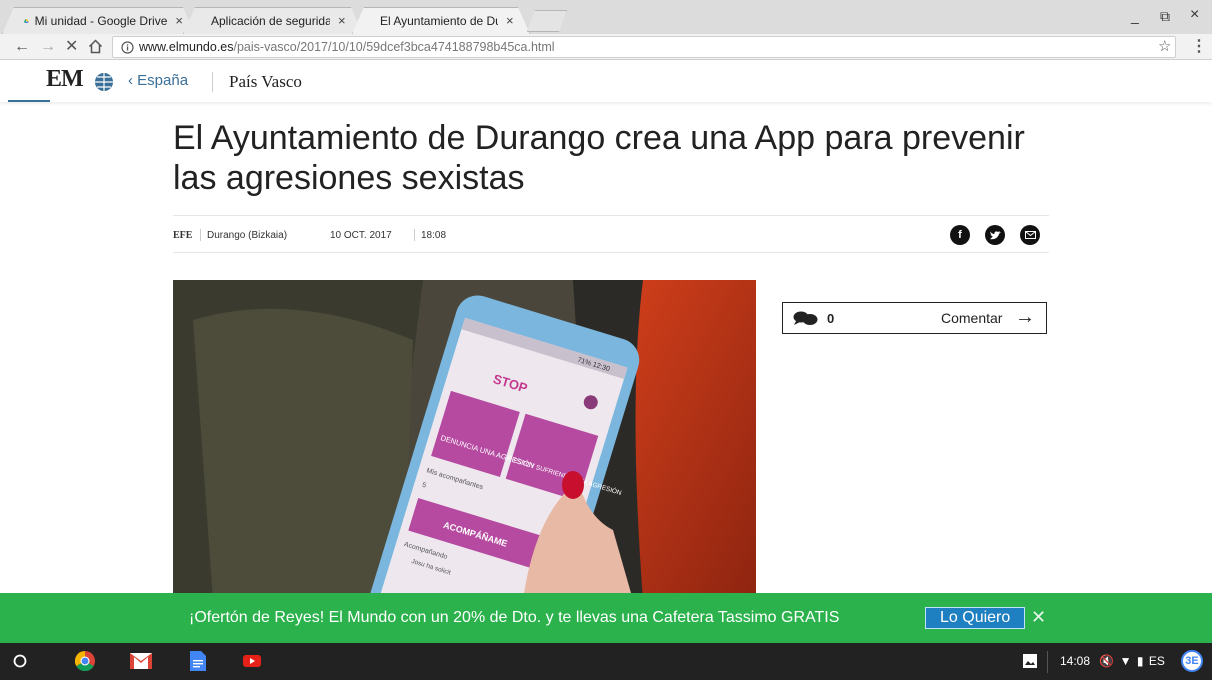 The width and height of the screenshot is (1212, 680). What do you see at coordinates (1164, 47) in the screenshot?
I see `bookmark-star-icon: ☆` at bounding box center [1164, 47].